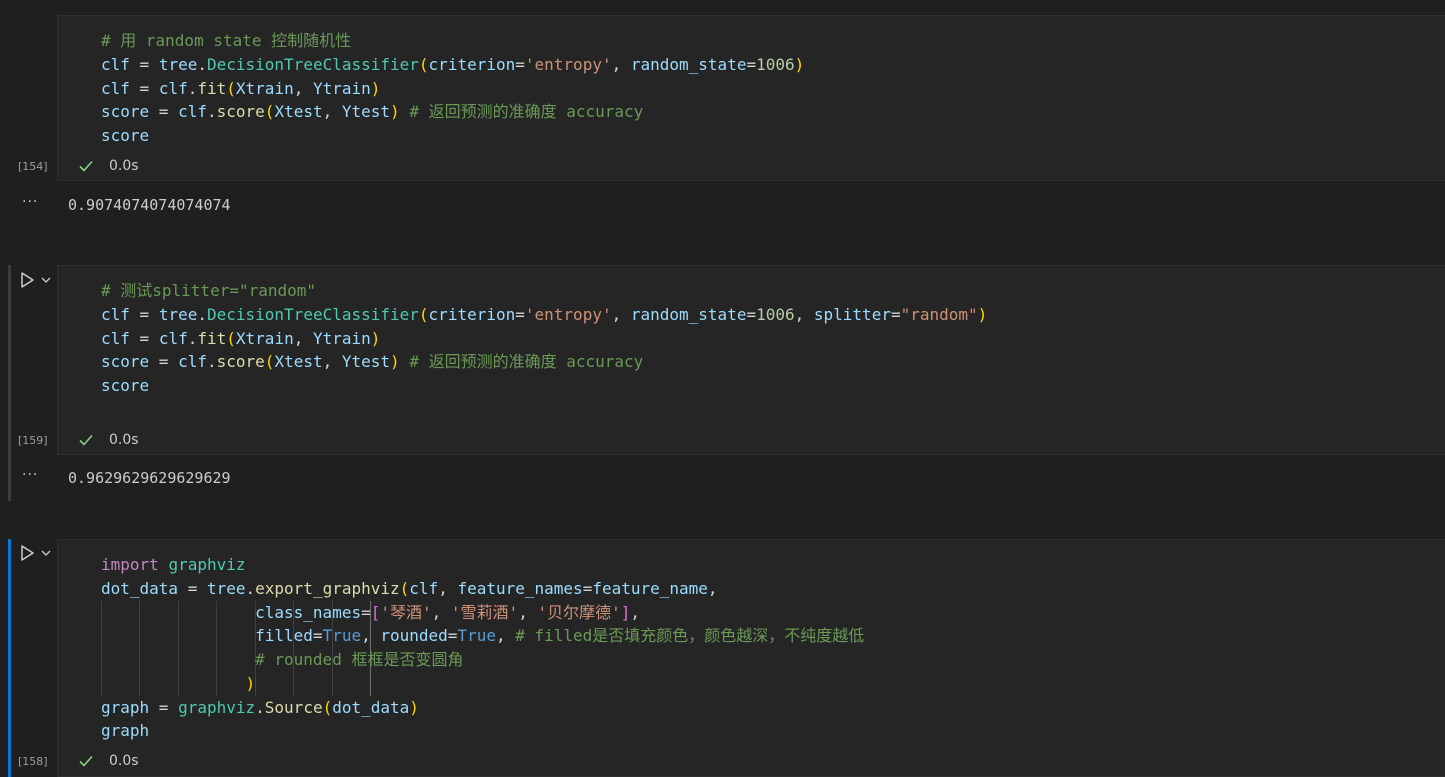  I want to click on code-token: class_names, so click(308, 612).